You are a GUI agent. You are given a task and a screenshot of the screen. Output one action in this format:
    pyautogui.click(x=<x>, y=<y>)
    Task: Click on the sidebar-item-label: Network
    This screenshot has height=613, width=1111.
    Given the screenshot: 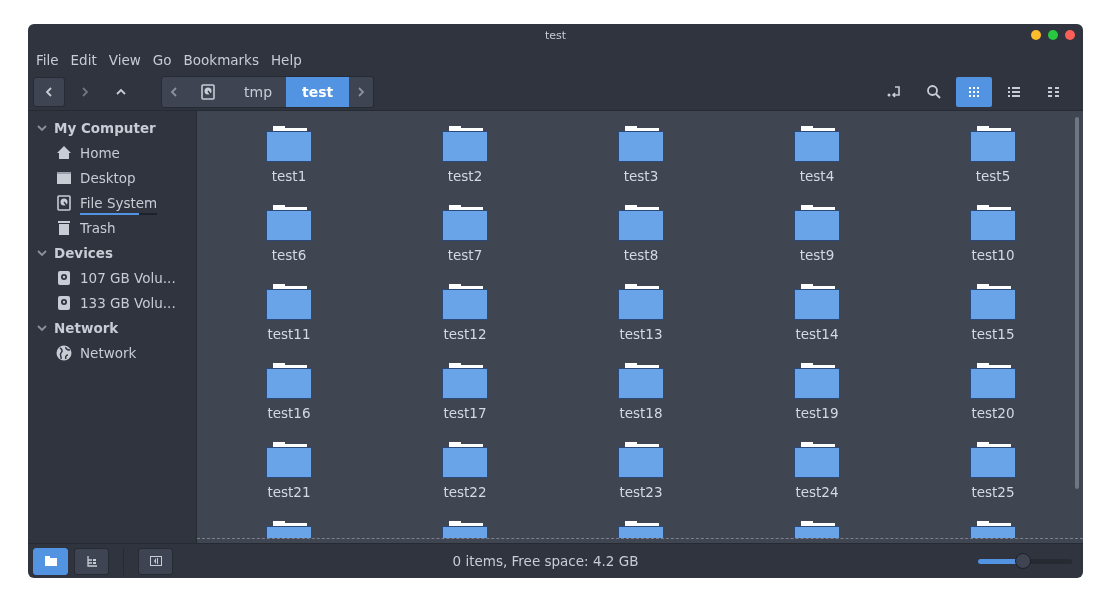 What is the action you would take?
    pyautogui.click(x=108, y=352)
    